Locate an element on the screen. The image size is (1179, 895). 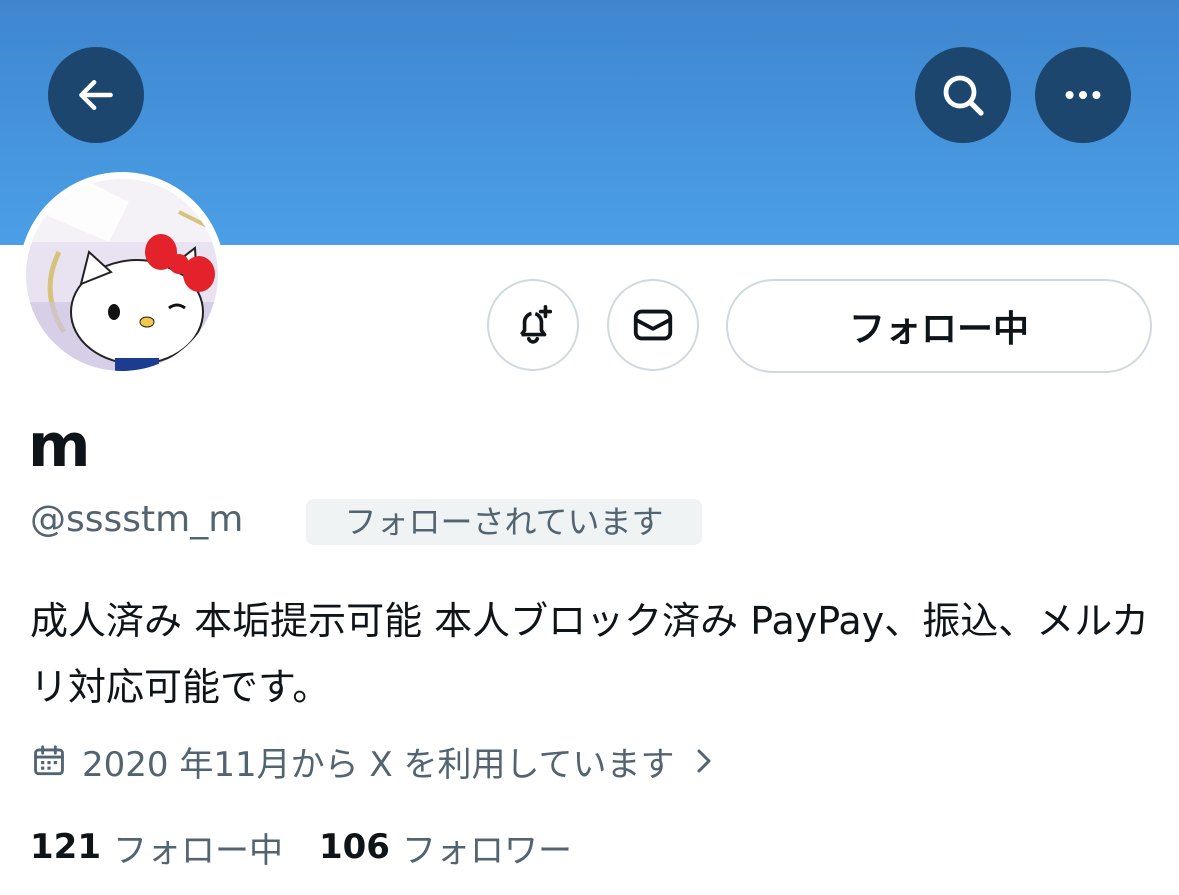
message-button is located at coordinates (653, 325).